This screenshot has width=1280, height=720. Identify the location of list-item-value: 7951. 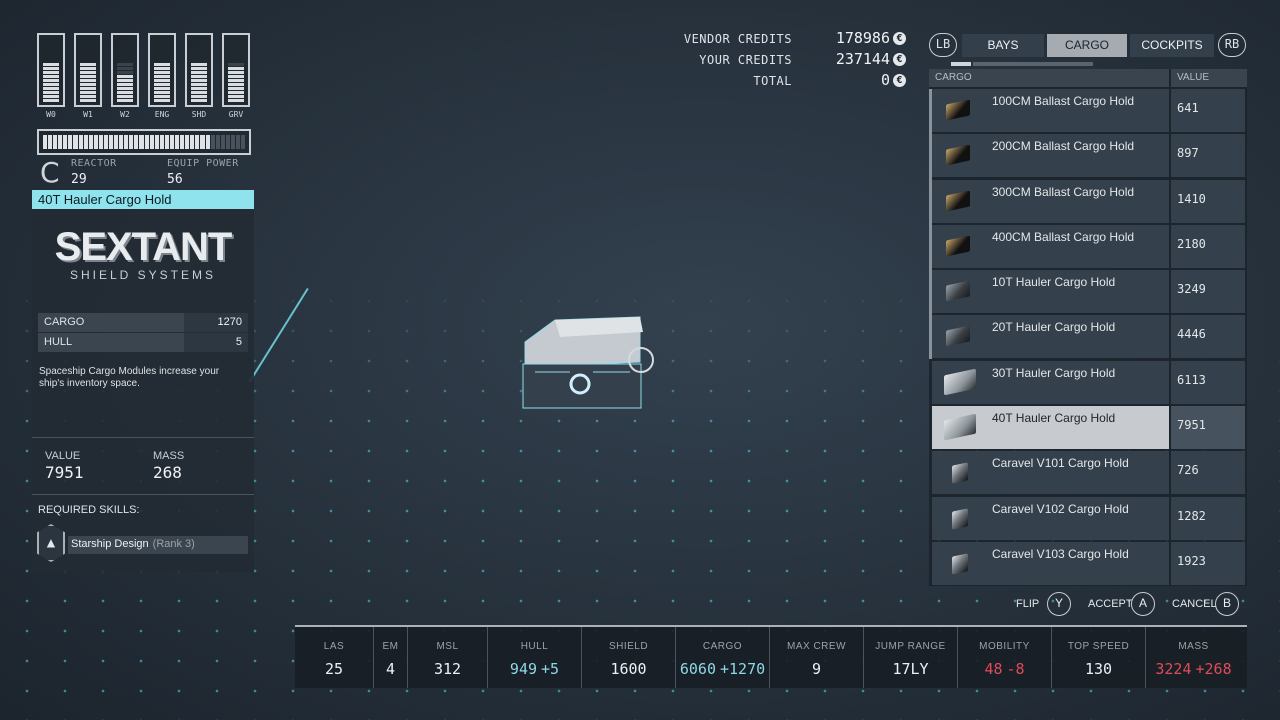
(1208, 428).